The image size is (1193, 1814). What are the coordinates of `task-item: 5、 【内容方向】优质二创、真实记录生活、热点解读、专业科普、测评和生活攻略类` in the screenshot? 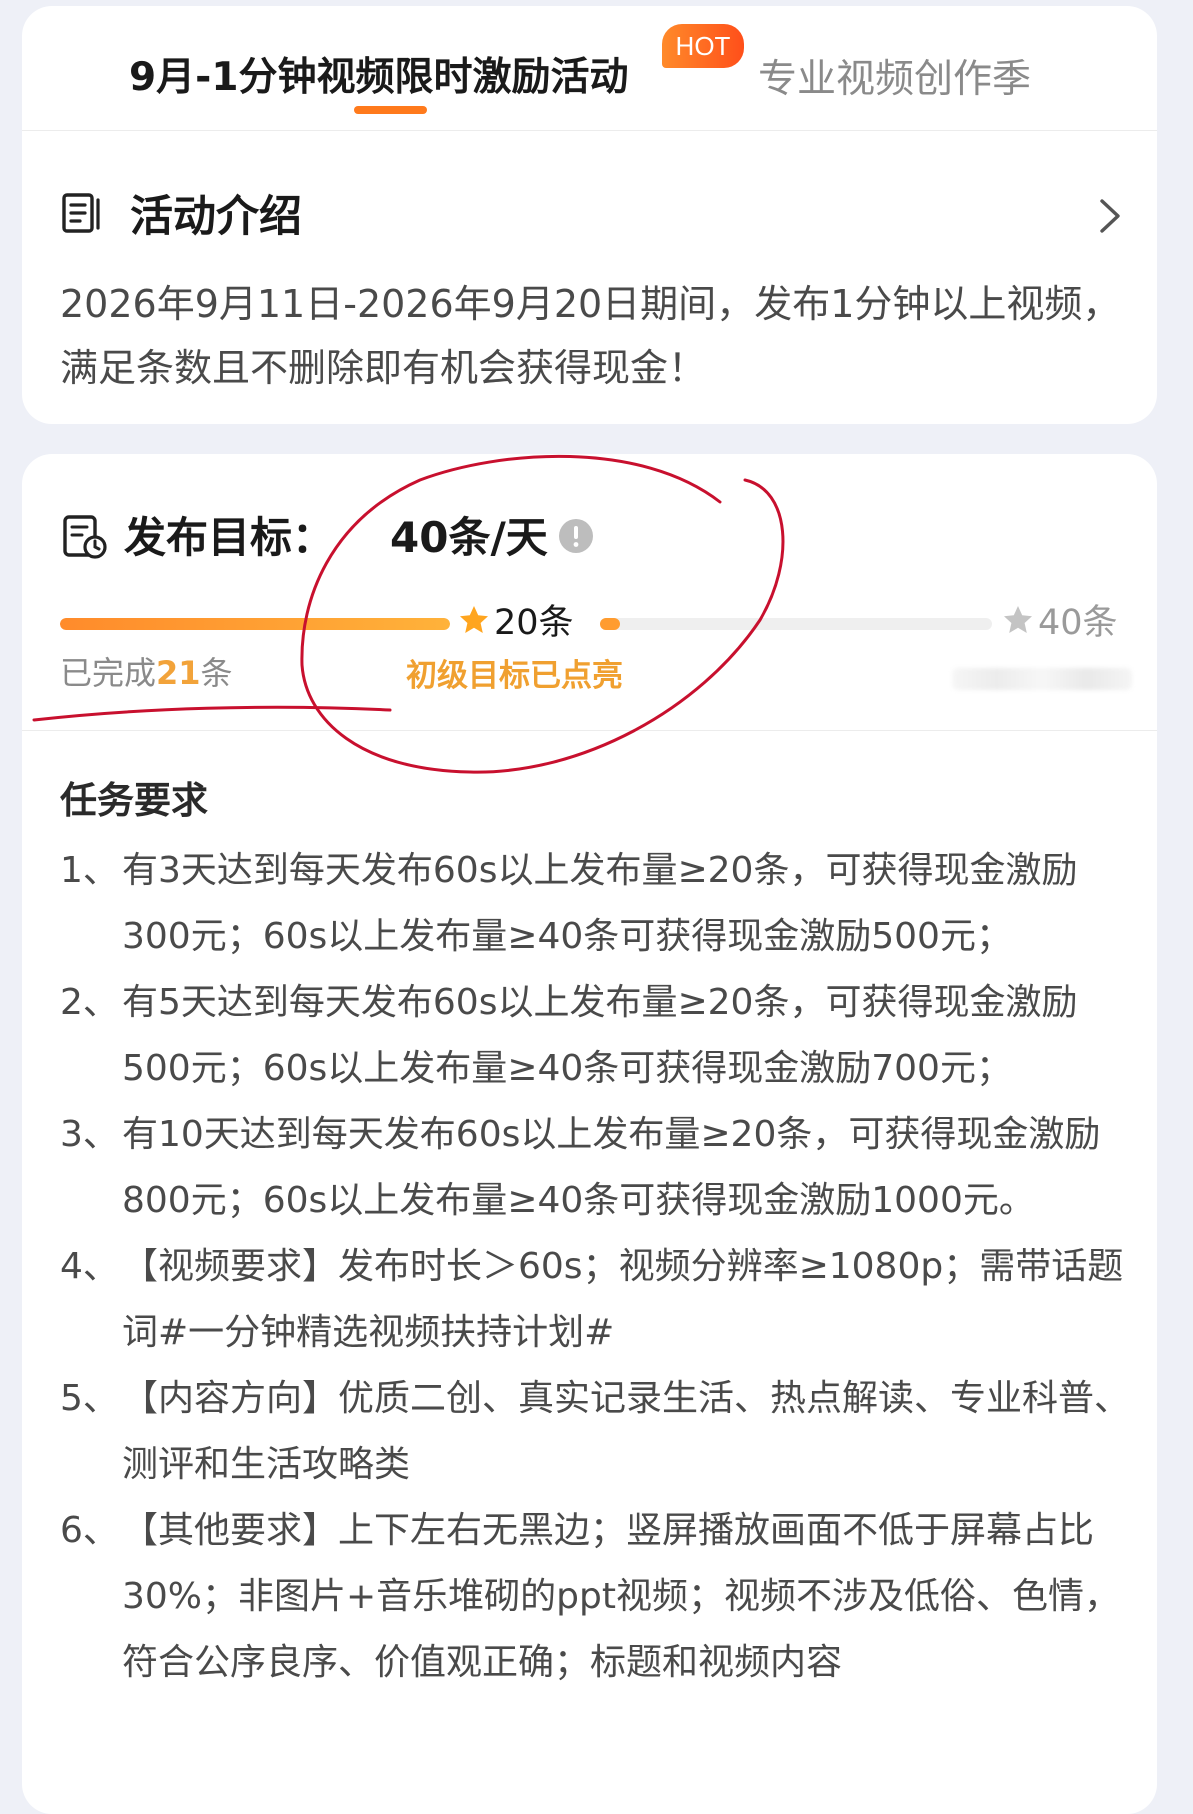 It's located at (600, 1432).